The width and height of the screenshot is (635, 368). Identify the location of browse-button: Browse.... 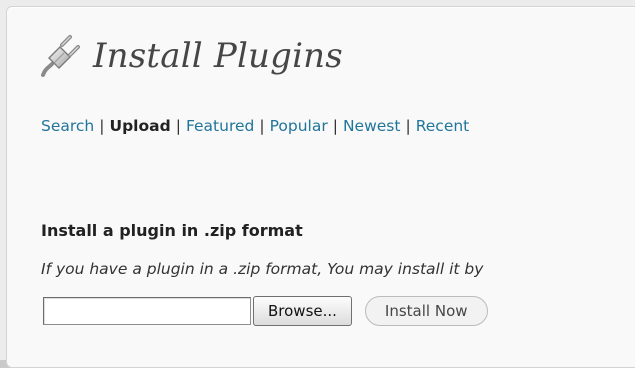
(302, 311).